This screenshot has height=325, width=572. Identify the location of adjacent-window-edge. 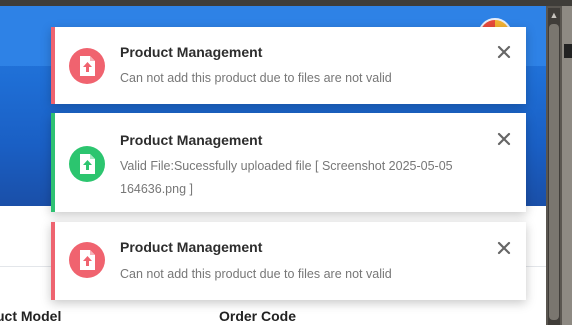
(567, 165).